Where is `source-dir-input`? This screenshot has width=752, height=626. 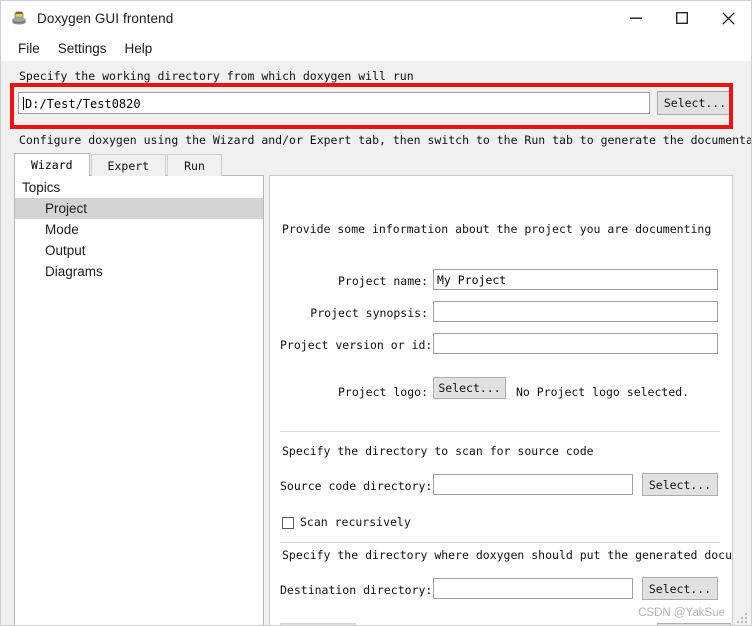 source-dir-input is located at coordinates (533, 484).